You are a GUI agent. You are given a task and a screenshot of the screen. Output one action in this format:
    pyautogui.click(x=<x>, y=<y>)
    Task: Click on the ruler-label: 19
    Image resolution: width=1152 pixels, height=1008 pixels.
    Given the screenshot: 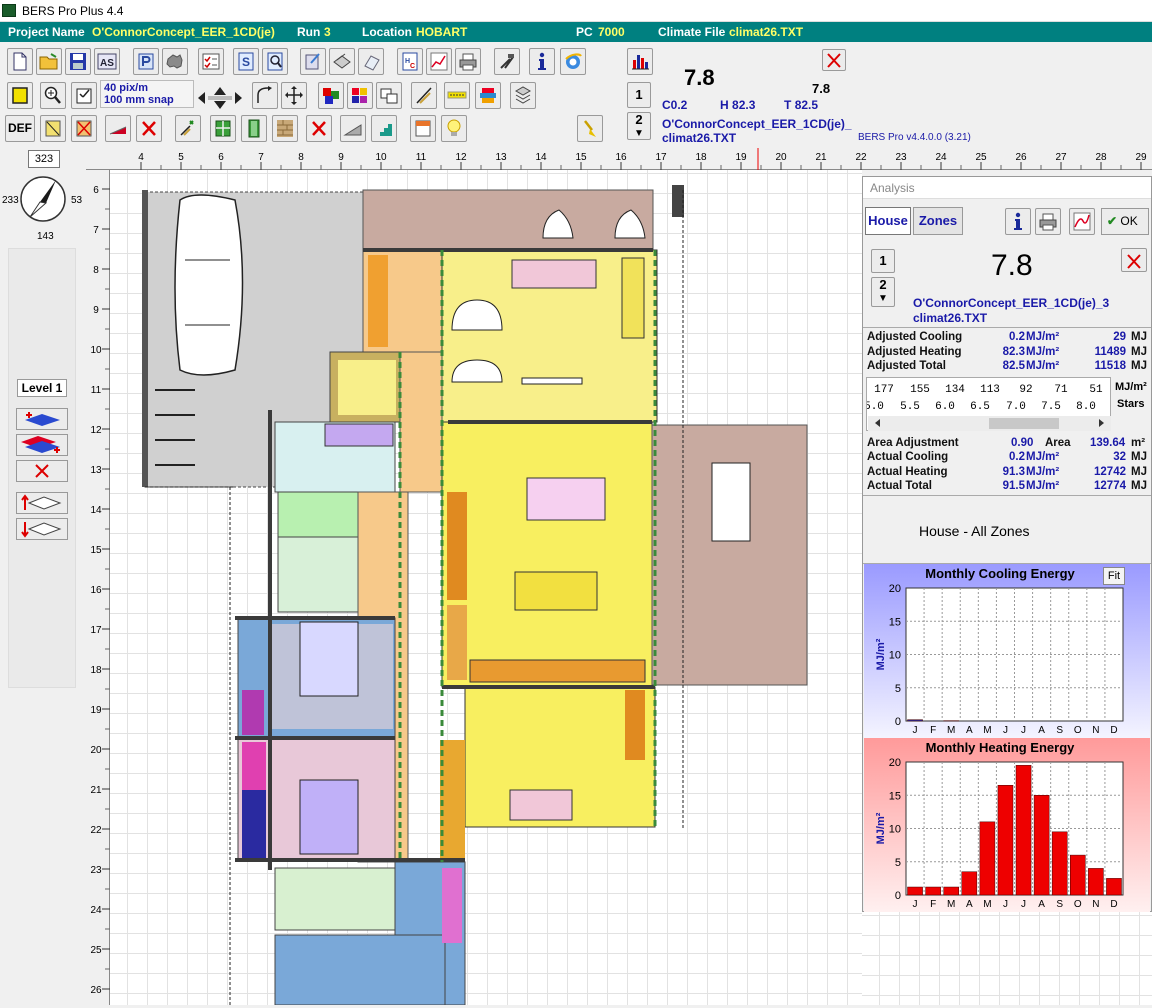 What is the action you would take?
    pyautogui.click(x=96, y=710)
    